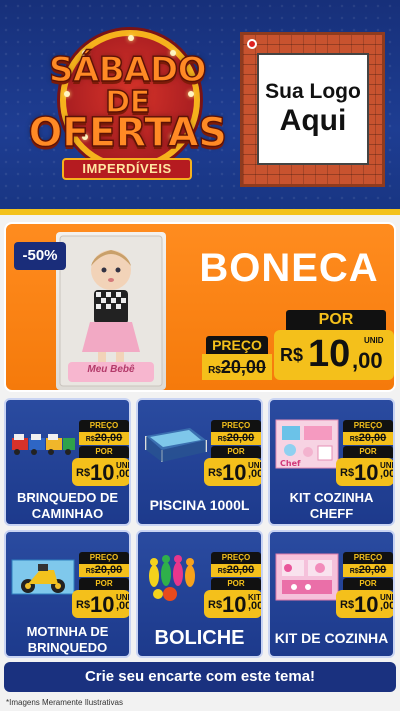  I want to click on logo-text-line-1: Sua Logo, so click(313, 91).